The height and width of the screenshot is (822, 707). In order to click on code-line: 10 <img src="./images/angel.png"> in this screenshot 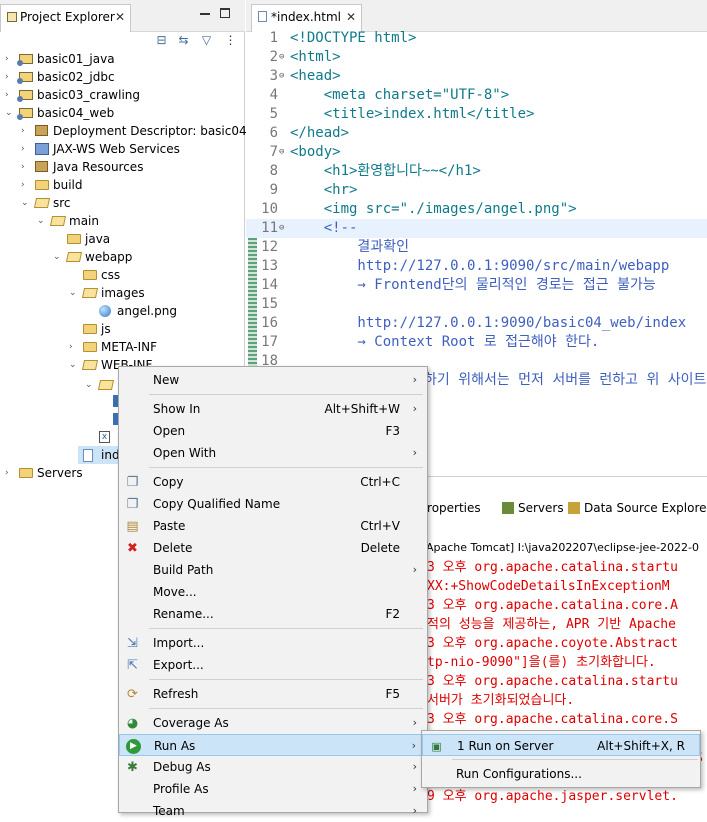, I will do `click(476, 209)`.